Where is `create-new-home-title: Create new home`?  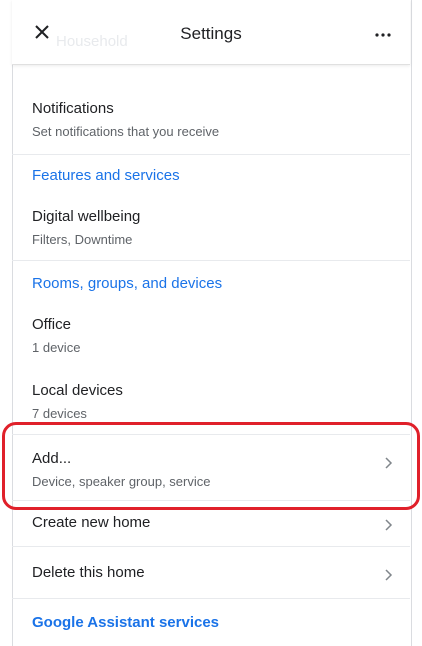
create-new-home-title: Create new home is located at coordinates (91, 522).